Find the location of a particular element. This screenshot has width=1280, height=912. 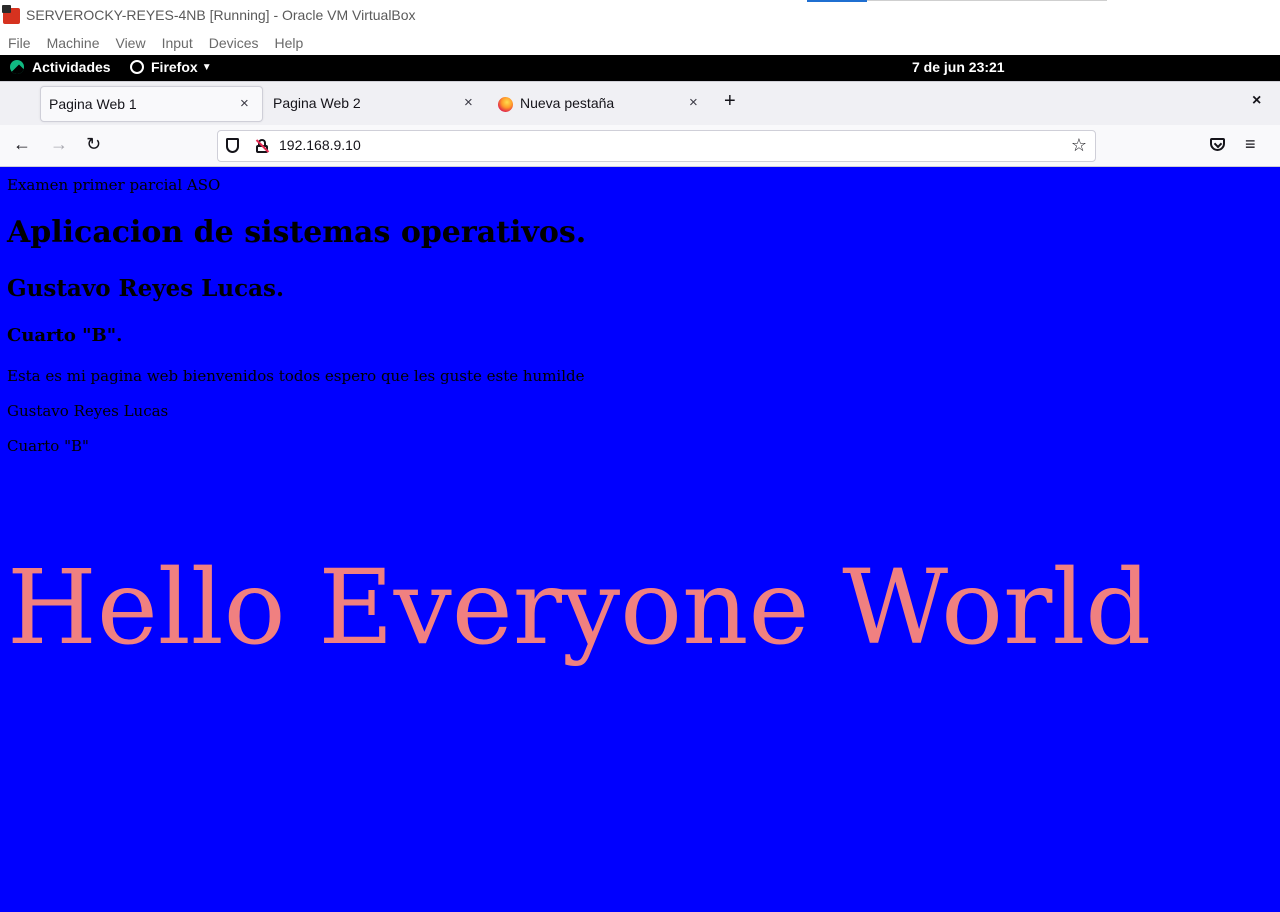

caret-down-icon: ▼ is located at coordinates (206, 67).